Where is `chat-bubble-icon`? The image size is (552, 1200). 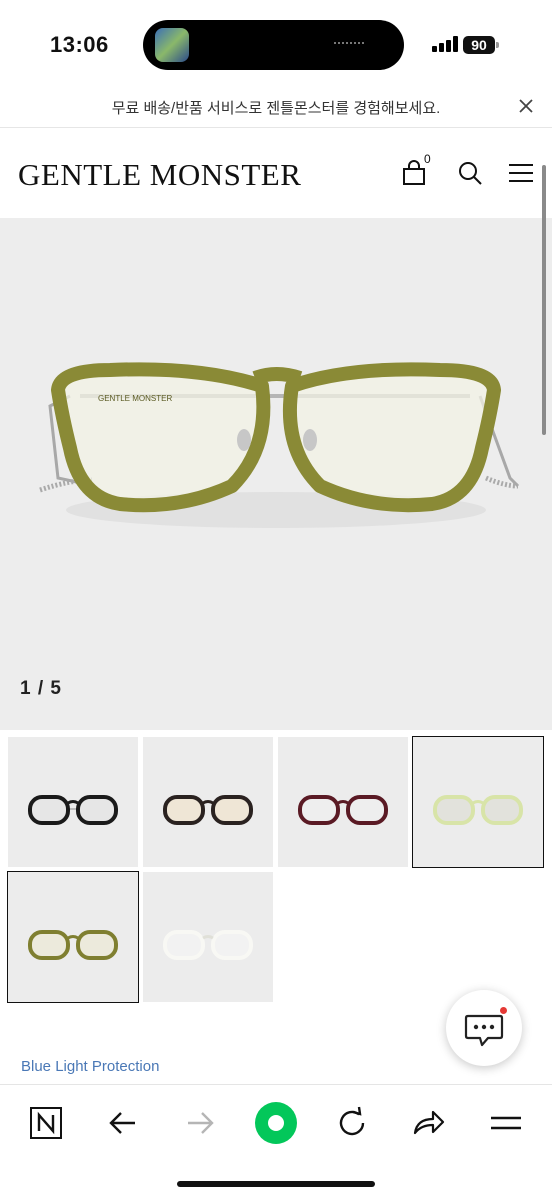 chat-bubble-icon is located at coordinates (484, 1030).